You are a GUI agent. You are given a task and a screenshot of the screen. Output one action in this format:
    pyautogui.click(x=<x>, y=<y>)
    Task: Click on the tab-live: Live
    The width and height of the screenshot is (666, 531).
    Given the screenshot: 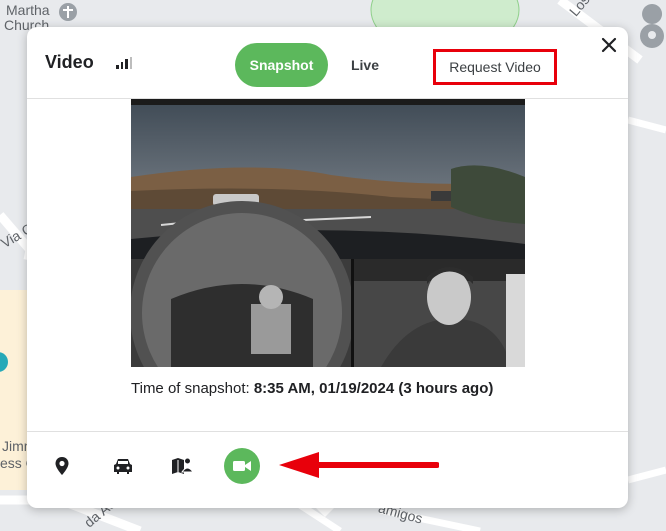 What is the action you would take?
    pyautogui.click(x=365, y=65)
    